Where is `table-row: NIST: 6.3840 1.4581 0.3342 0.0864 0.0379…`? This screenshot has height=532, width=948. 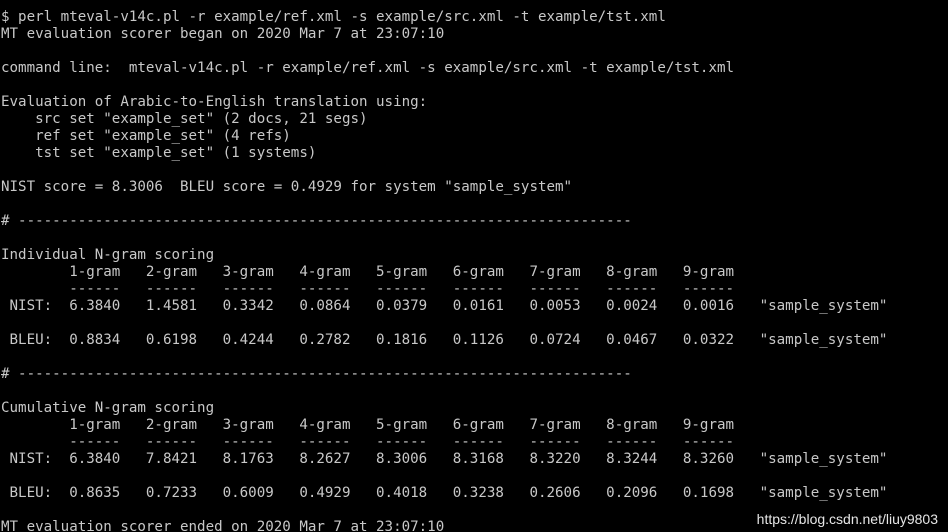 table-row: NIST: 6.3840 1.4581 0.3342 0.0864 0.0379… is located at coordinates (444, 306).